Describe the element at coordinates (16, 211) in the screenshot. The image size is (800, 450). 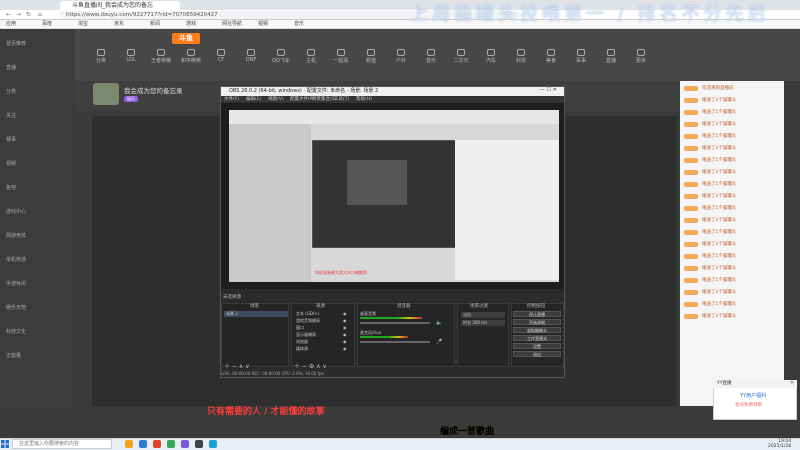
I see `sidebar-item: 游戏中心` at that location.